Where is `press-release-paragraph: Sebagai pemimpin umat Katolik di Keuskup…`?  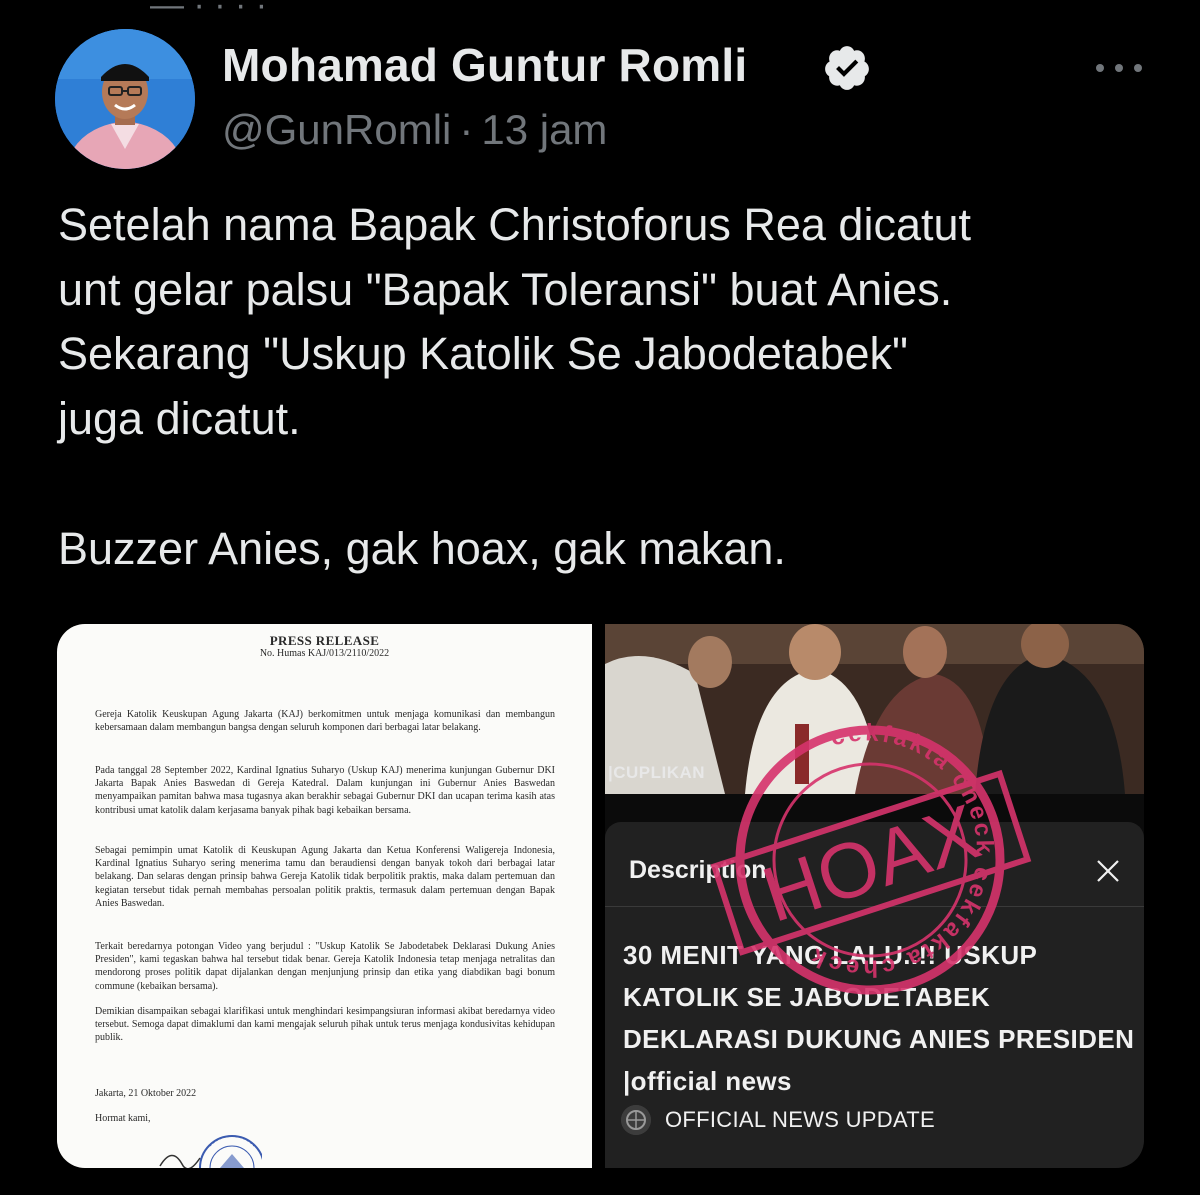 press-release-paragraph: Sebagai pemimpin umat Katolik di Keuskup… is located at coordinates (325, 877).